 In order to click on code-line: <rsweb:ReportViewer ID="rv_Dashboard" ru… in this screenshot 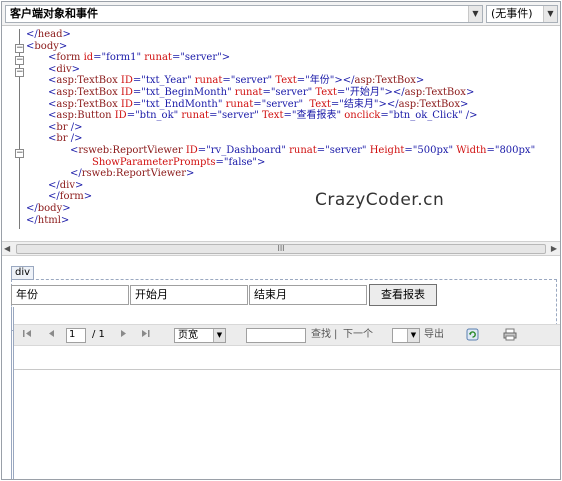, I will do `click(280, 151)`.